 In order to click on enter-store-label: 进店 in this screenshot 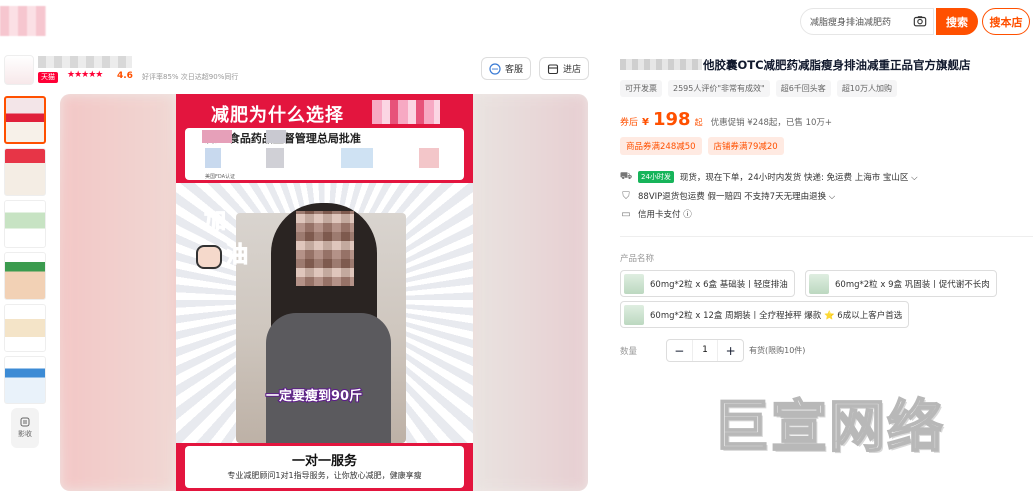, I will do `click(572, 70)`.